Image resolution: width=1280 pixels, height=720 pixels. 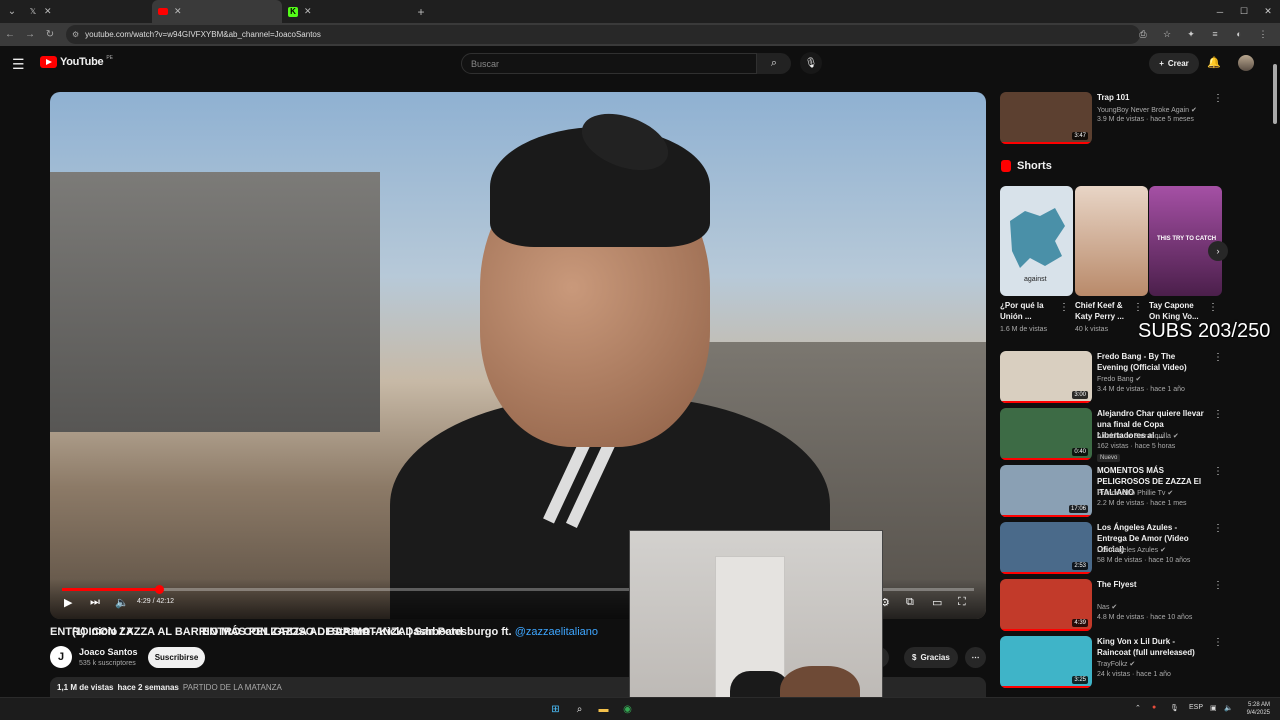 What do you see at coordinates (1152, 584) in the screenshot?
I see `video-title: The Flyest` at bounding box center [1152, 584].